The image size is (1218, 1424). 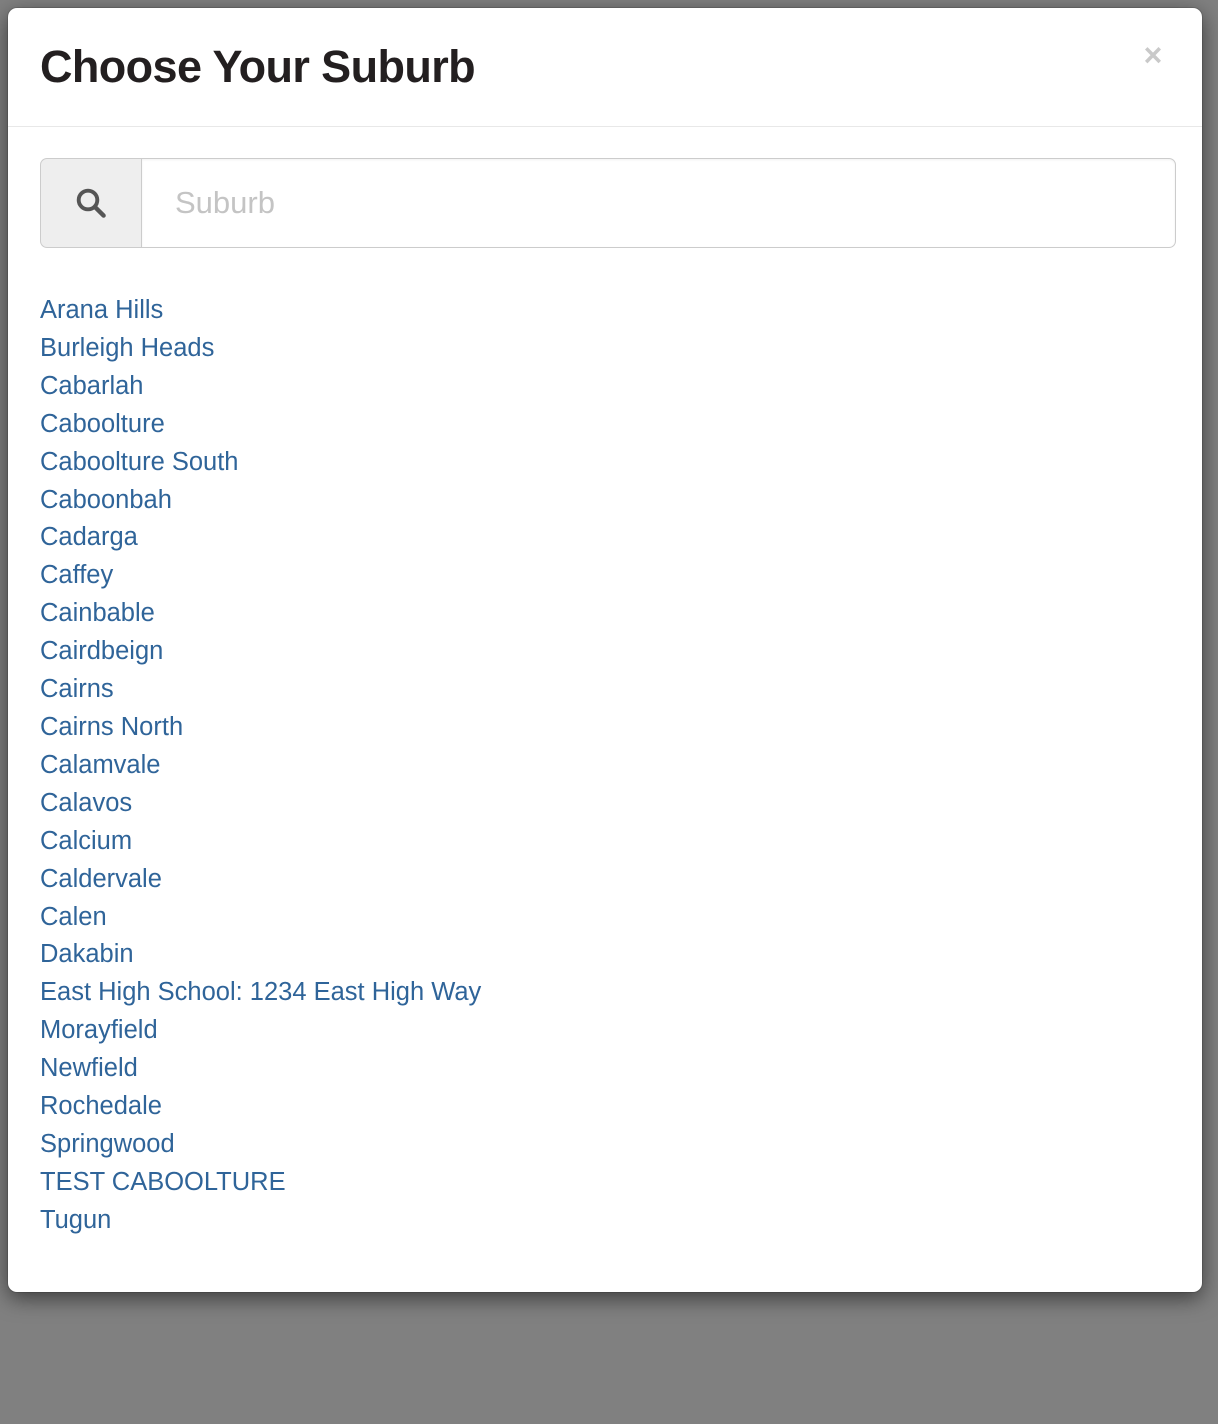 What do you see at coordinates (605, 387) in the screenshot?
I see `list-item: Cabarlah` at bounding box center [605, 387].